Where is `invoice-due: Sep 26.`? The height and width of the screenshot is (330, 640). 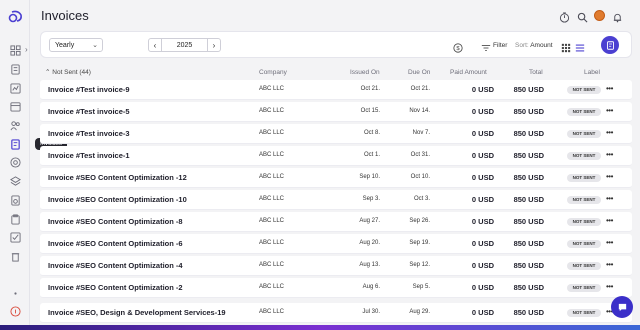
invoice-due: Sep 26. is located at coordinates (419, 221).